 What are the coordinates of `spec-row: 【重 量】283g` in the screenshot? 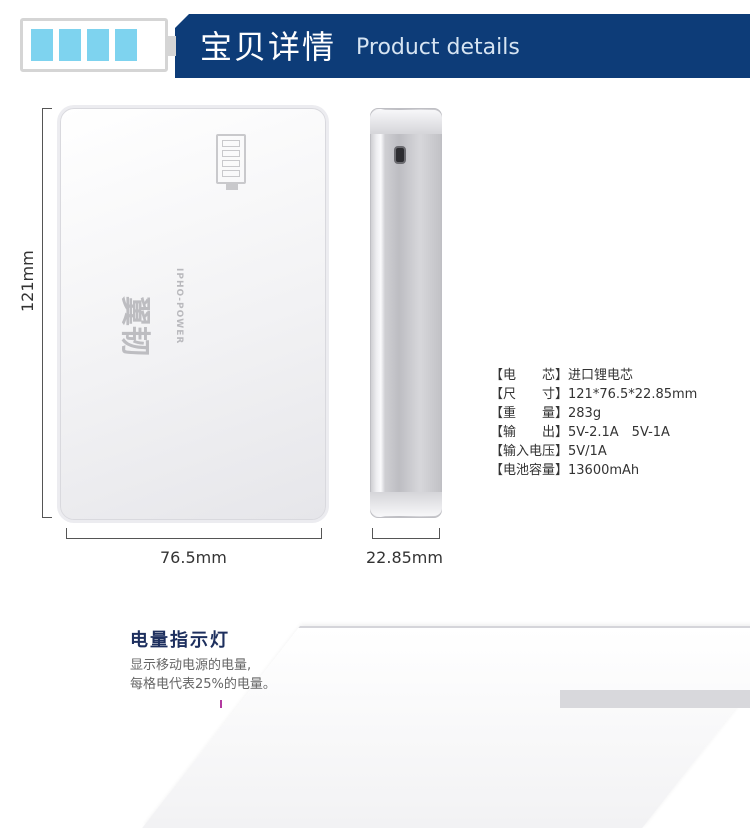 It's located at (593, 413).